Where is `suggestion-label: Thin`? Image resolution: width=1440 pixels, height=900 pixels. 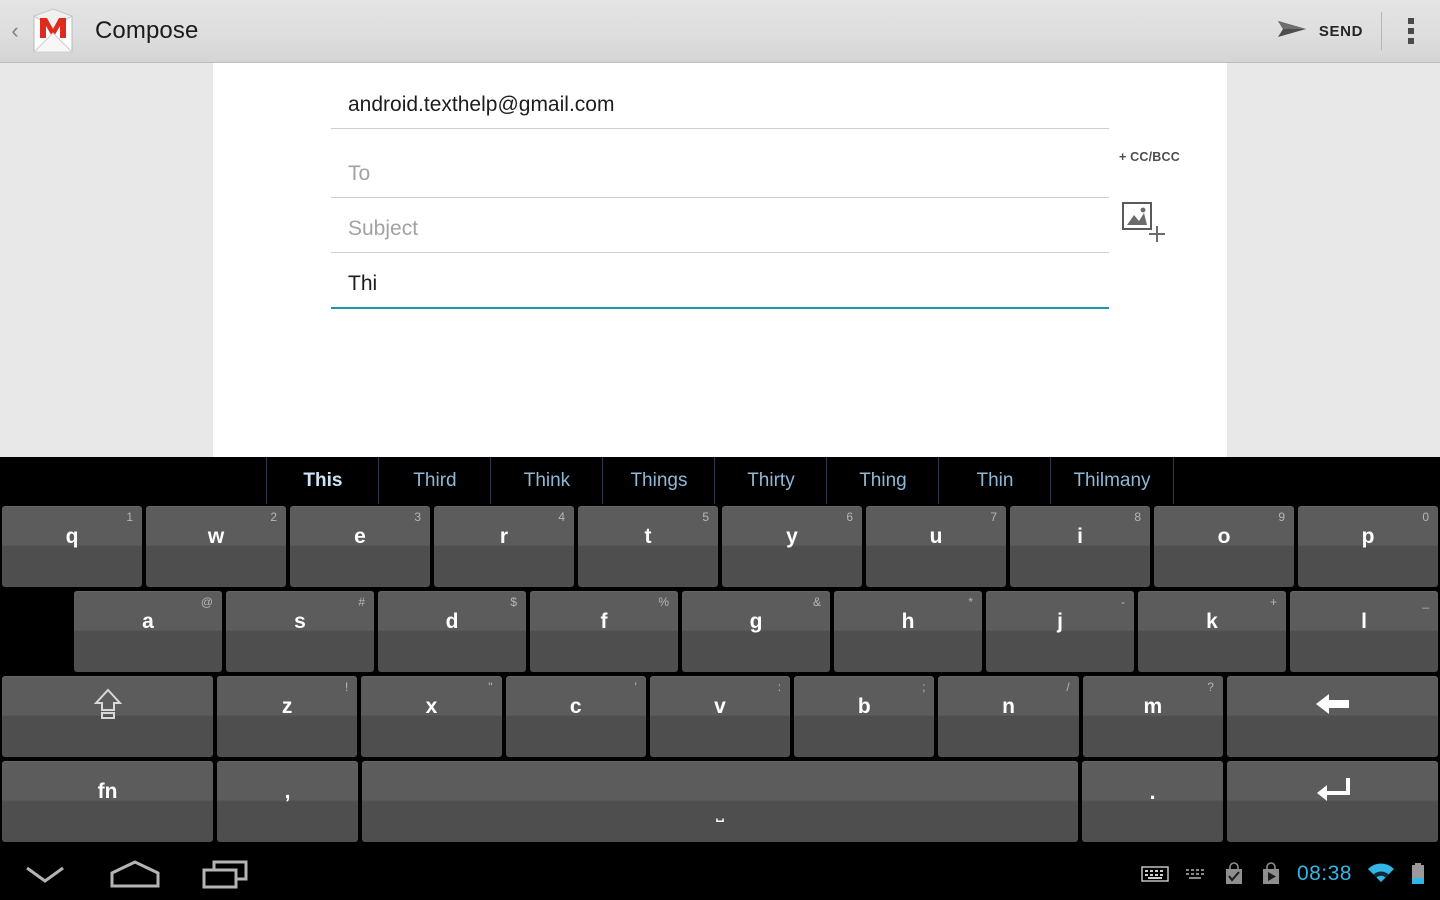 suggestion-label: Thin is located at coordinates (995, 480).